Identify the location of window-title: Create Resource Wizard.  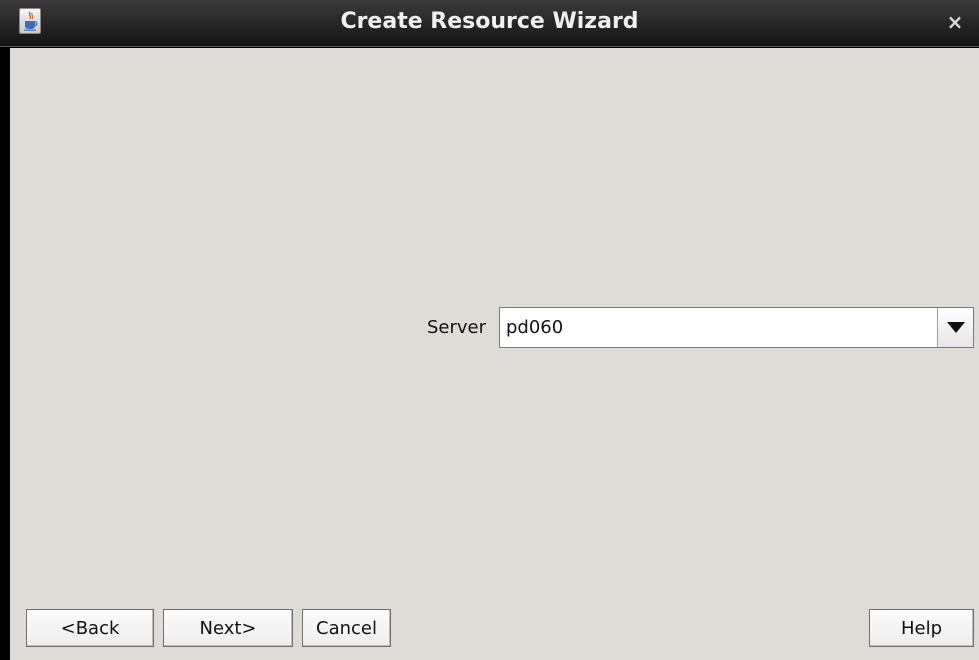
(489, 21).